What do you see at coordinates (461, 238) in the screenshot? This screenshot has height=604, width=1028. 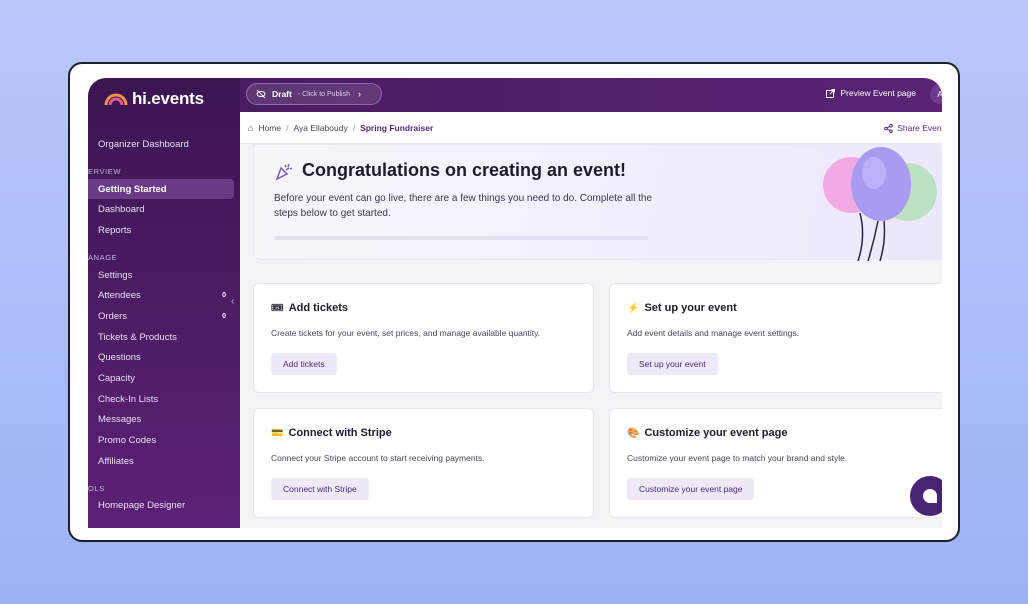 I see `setup-progress-bar` at bounding box center [461, 238].